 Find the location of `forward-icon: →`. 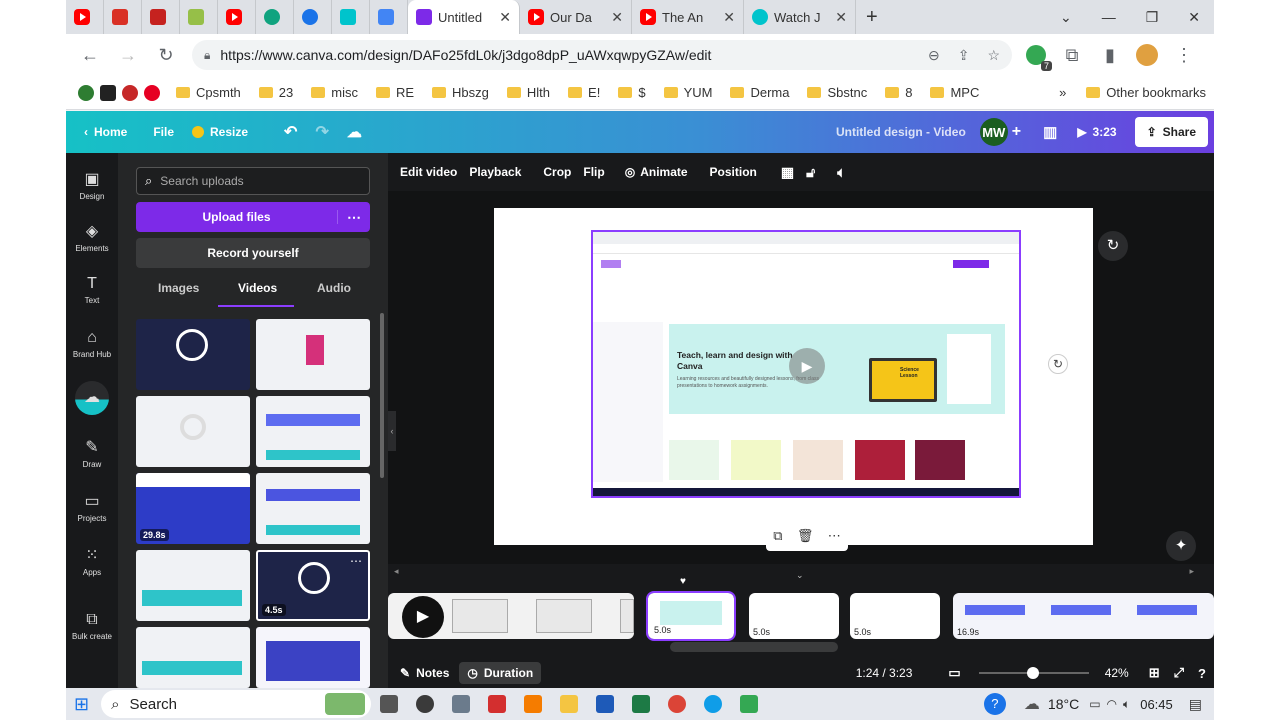

forward-icon: → is located at coordinates (128, 55).